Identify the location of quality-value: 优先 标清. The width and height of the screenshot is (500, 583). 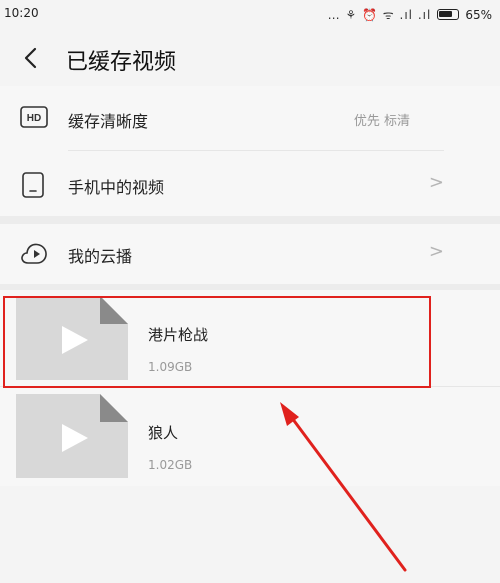
(381, 121).